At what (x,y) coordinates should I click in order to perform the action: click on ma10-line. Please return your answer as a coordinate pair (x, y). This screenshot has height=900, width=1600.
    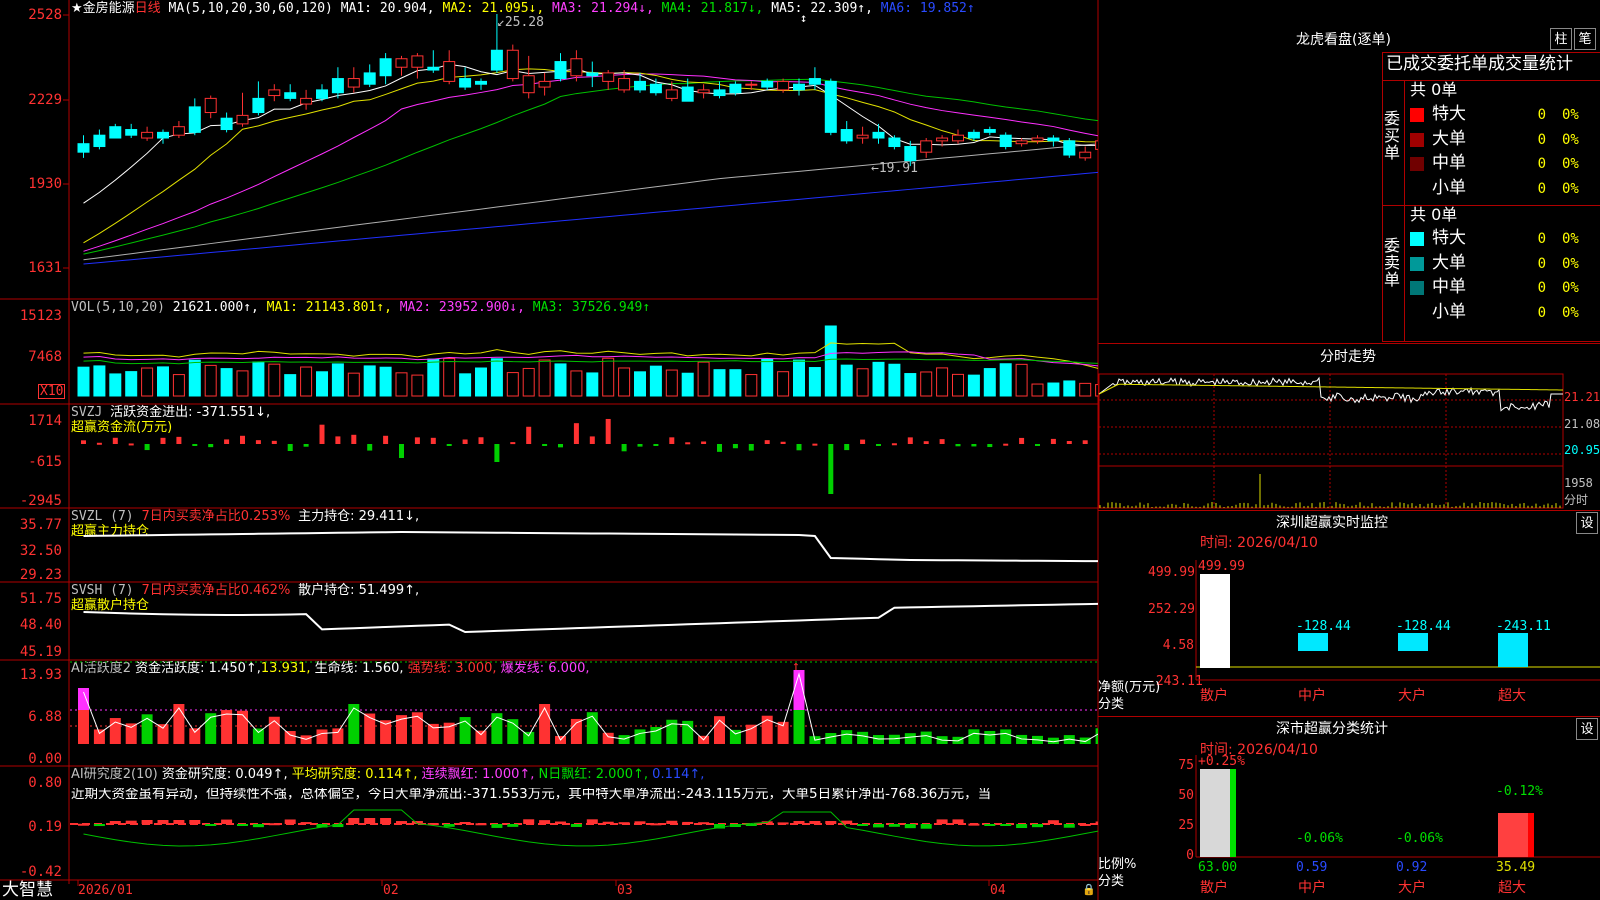
    Looking at the image, I should click on (590, 156).